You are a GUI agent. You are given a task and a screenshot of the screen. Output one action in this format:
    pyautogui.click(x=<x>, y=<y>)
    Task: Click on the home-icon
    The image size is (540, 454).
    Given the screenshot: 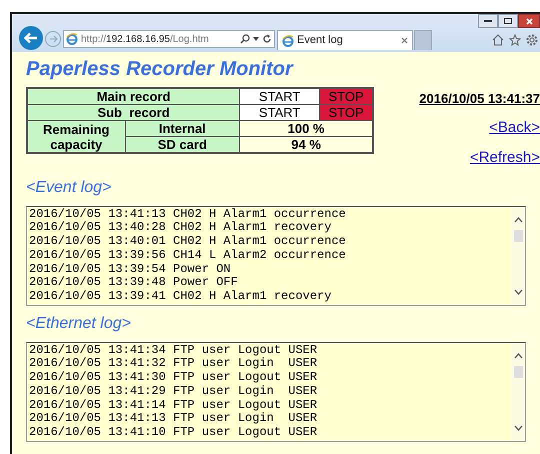 What is the action you would take?
    pyautogui.click(x=498, y=40)
    